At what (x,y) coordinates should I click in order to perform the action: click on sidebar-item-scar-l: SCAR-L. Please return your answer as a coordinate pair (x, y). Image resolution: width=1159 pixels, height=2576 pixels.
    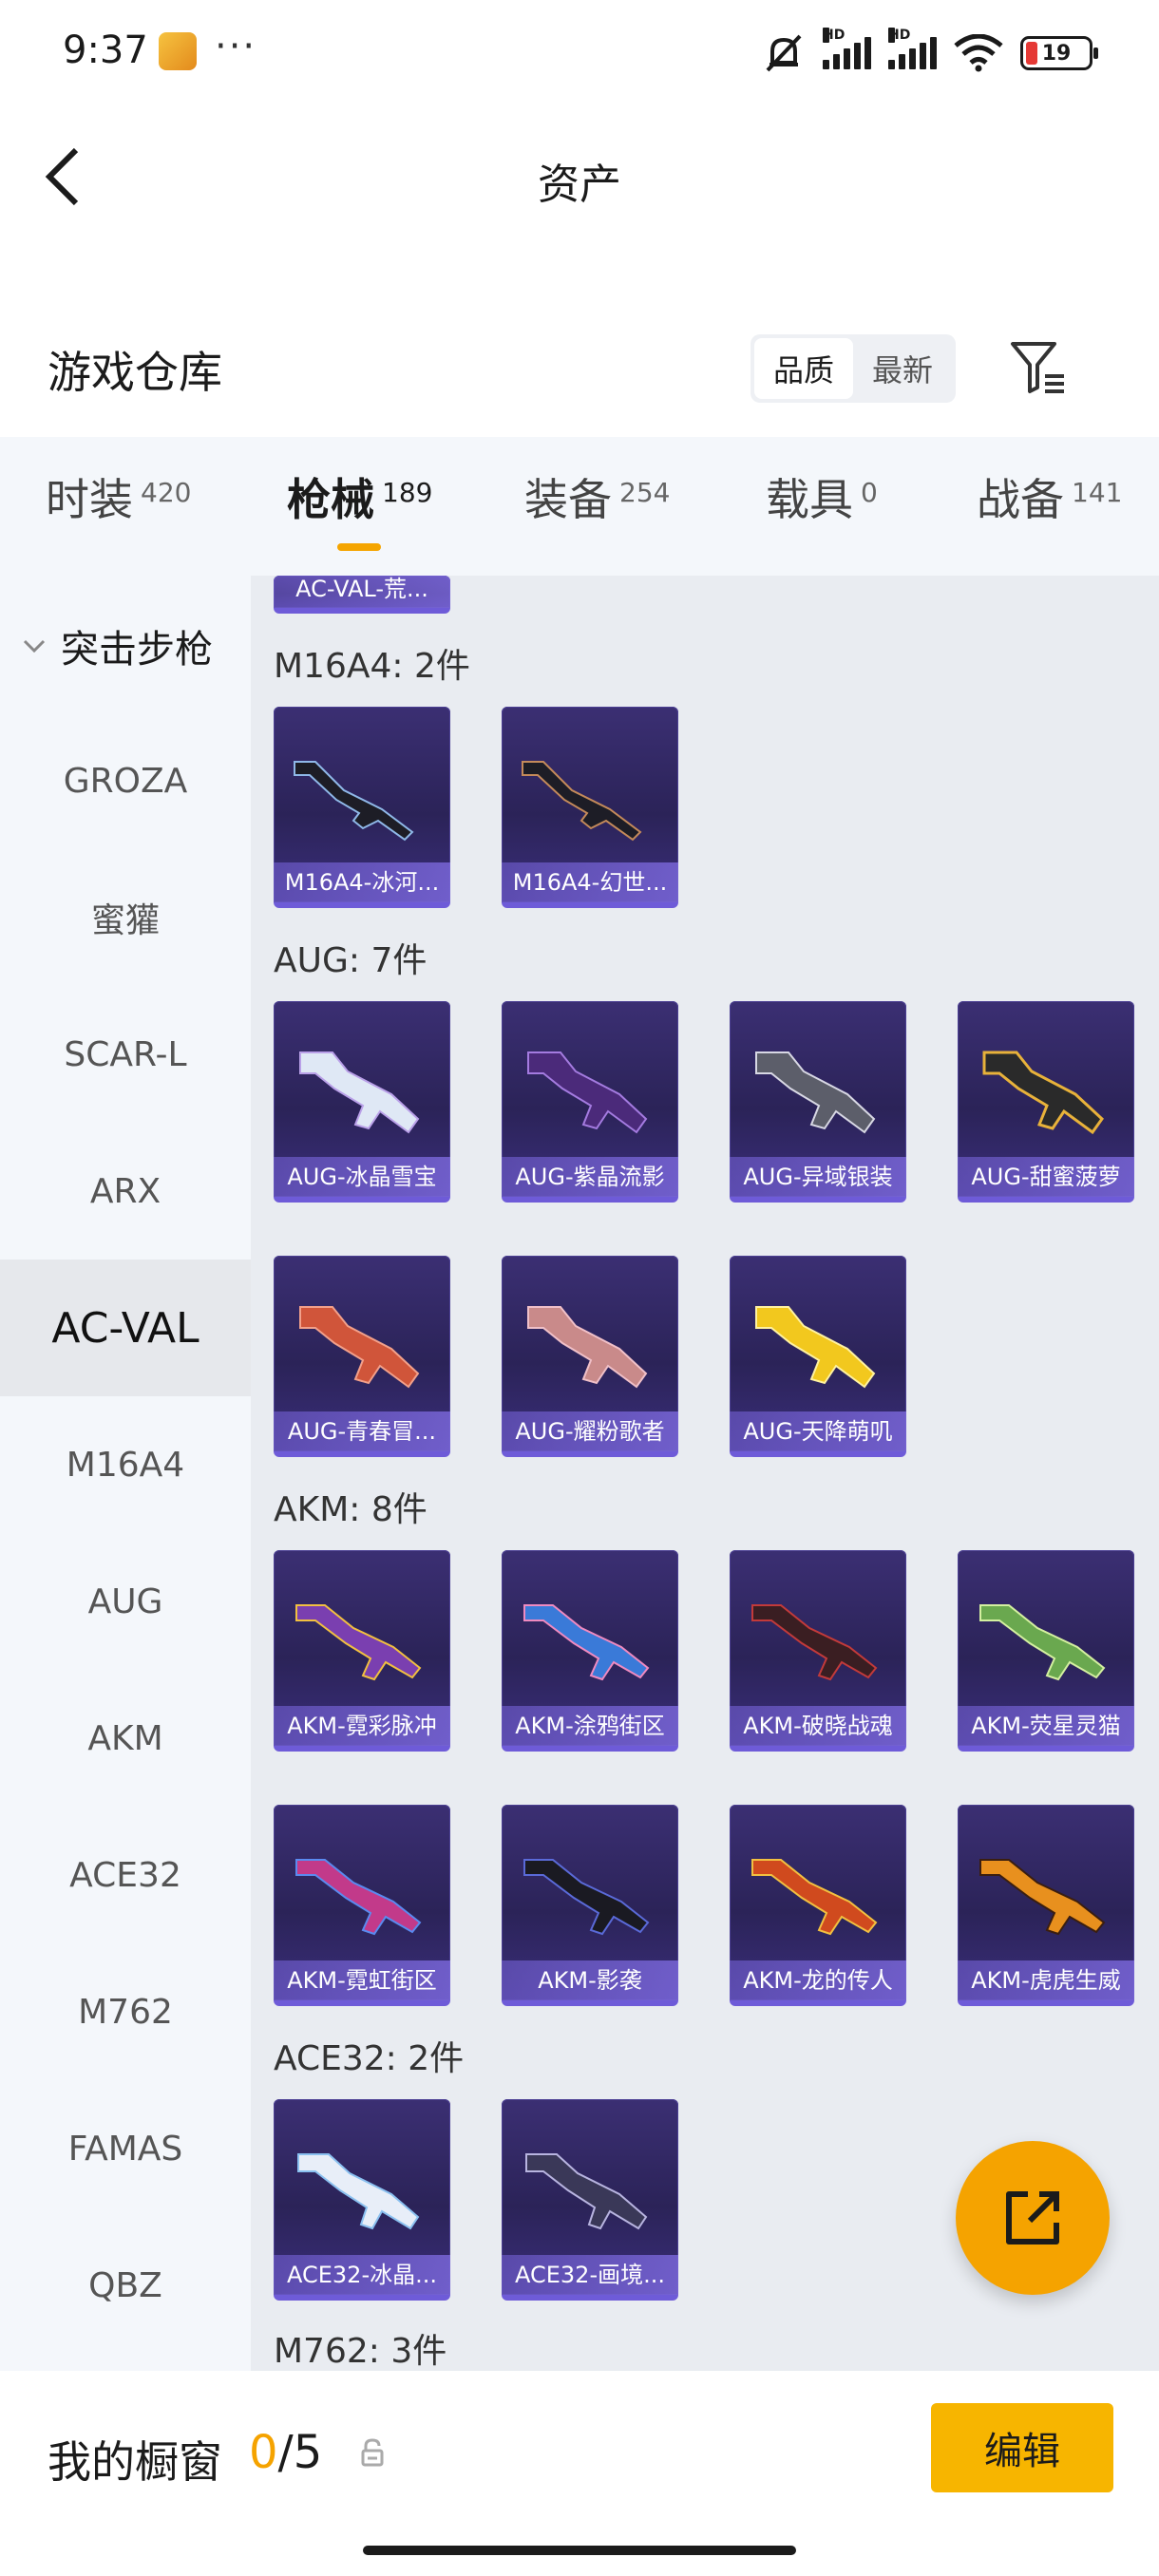
    Looking at the image, I should click on (125, 1054).